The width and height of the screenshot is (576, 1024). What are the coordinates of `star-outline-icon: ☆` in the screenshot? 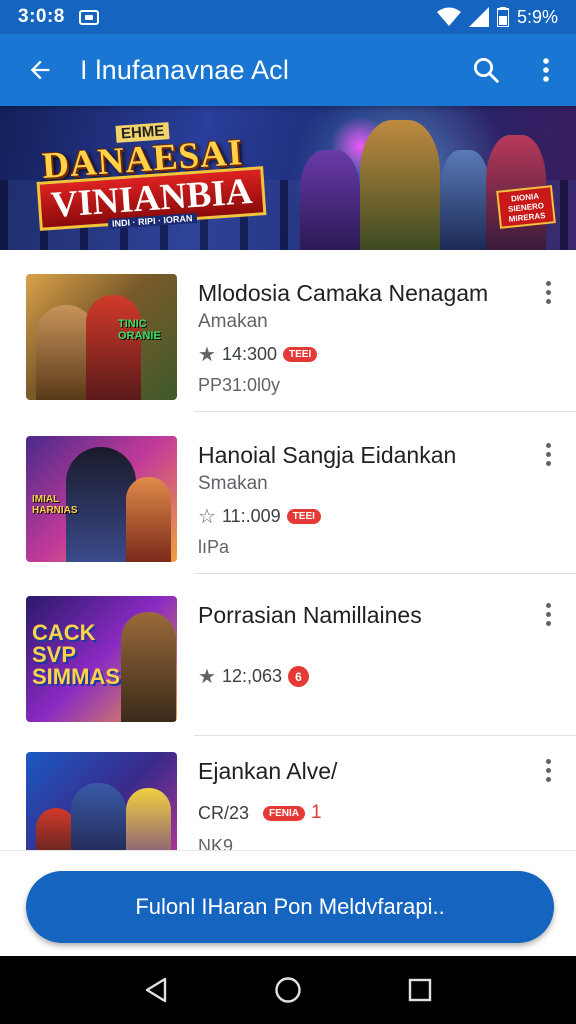 It's located at (207, 517).